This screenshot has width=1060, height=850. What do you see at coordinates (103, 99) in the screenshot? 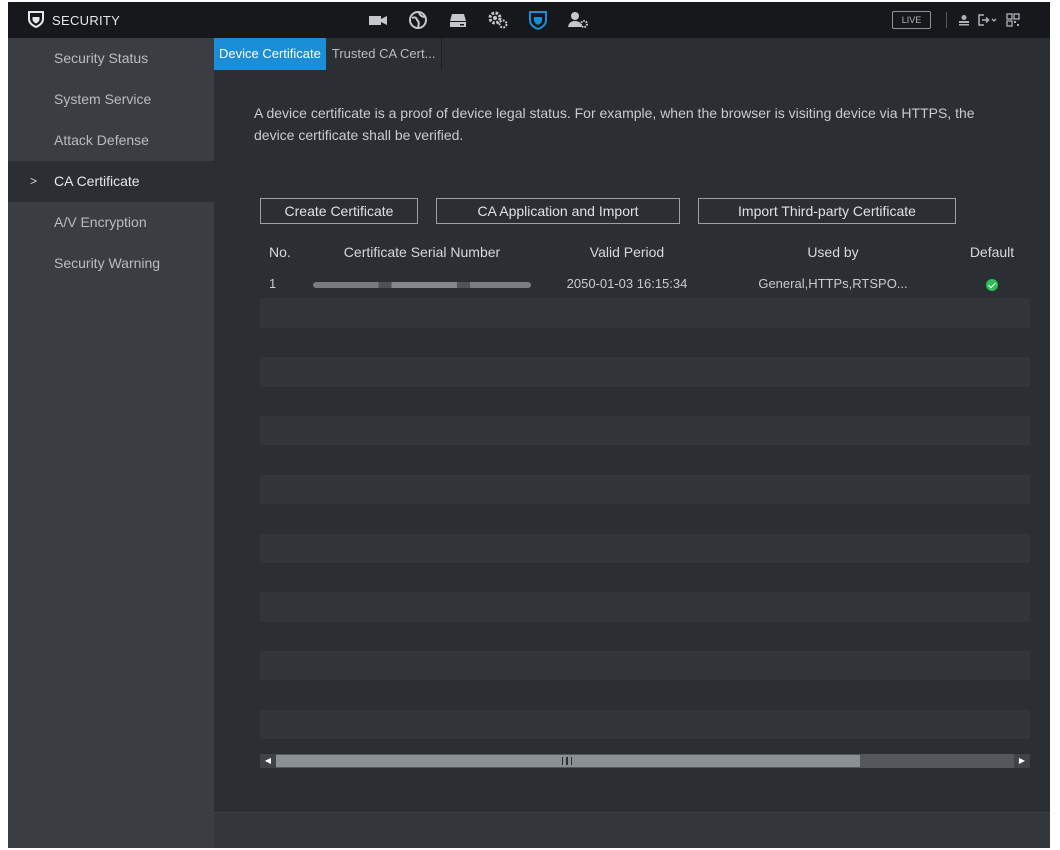
I see `sidebar-item-label: System Service` at bounding box center [103, 99].